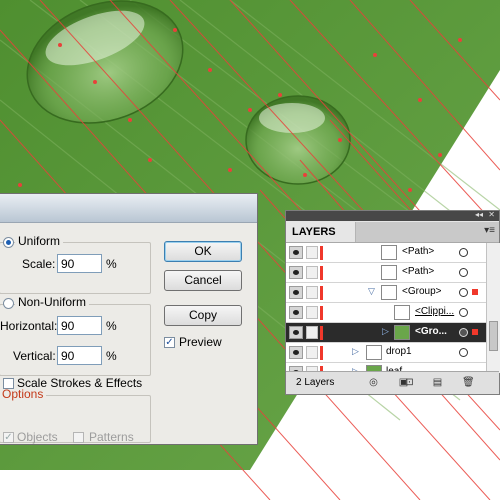 The width and height of the screenshot is (500, 500). What do you see at coordinates (489, 230) in the screenshot?
I see `panel-menu-icon: ▾≡` at bounding box center [489, 230].